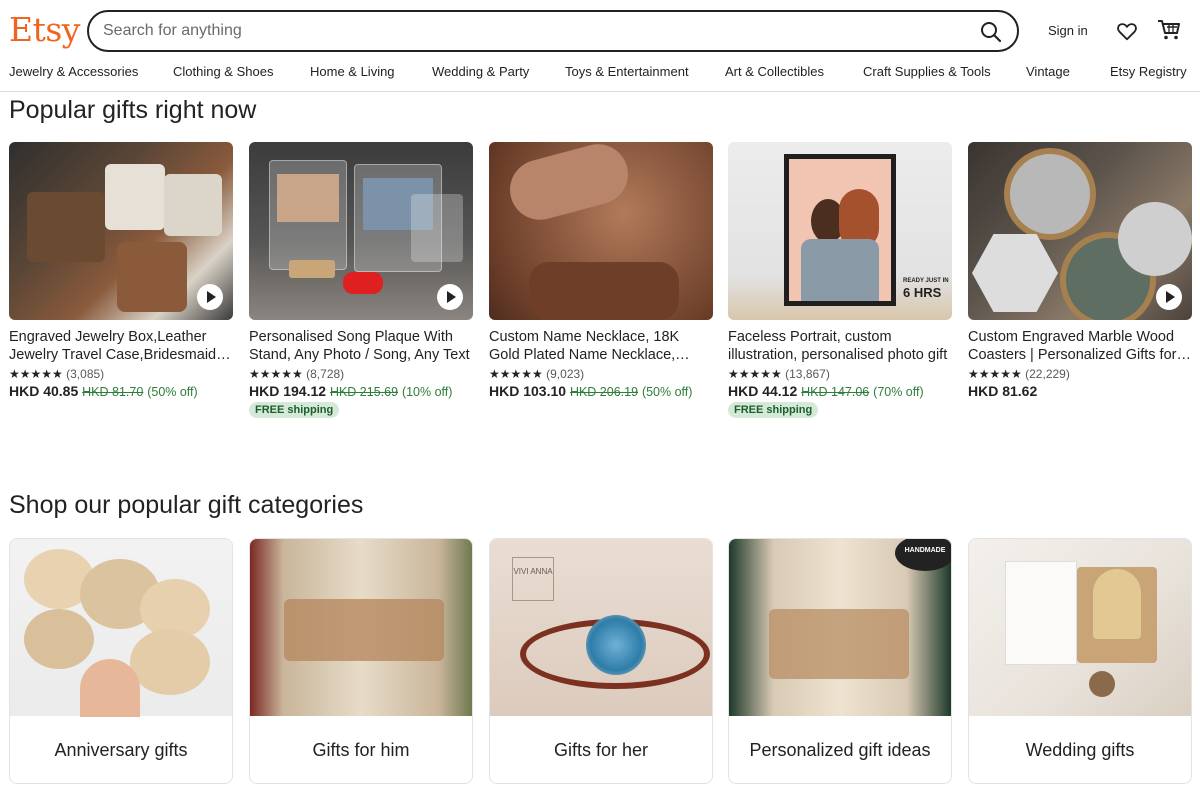 The image size is (1200, 794). I want to click on nav-item-home: Home & Living, so click(352, 71).